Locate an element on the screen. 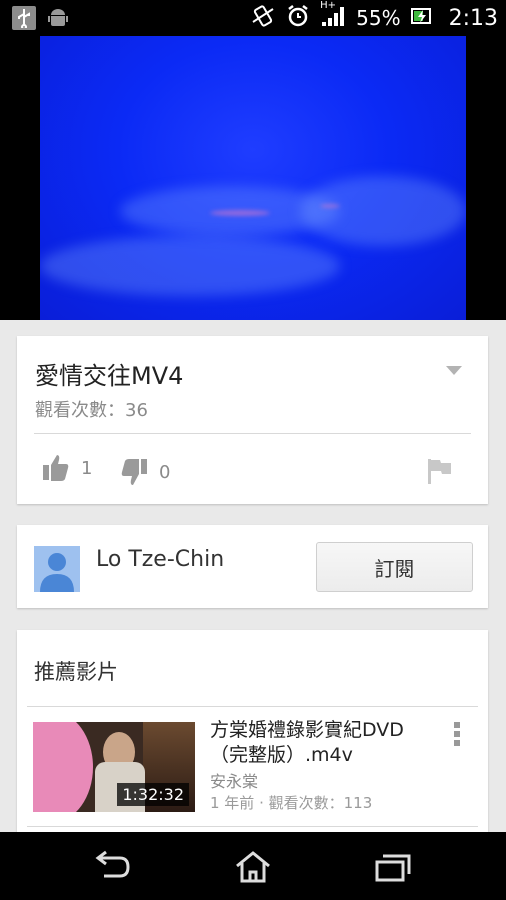  back-icon is located at coordinates (112, 864).